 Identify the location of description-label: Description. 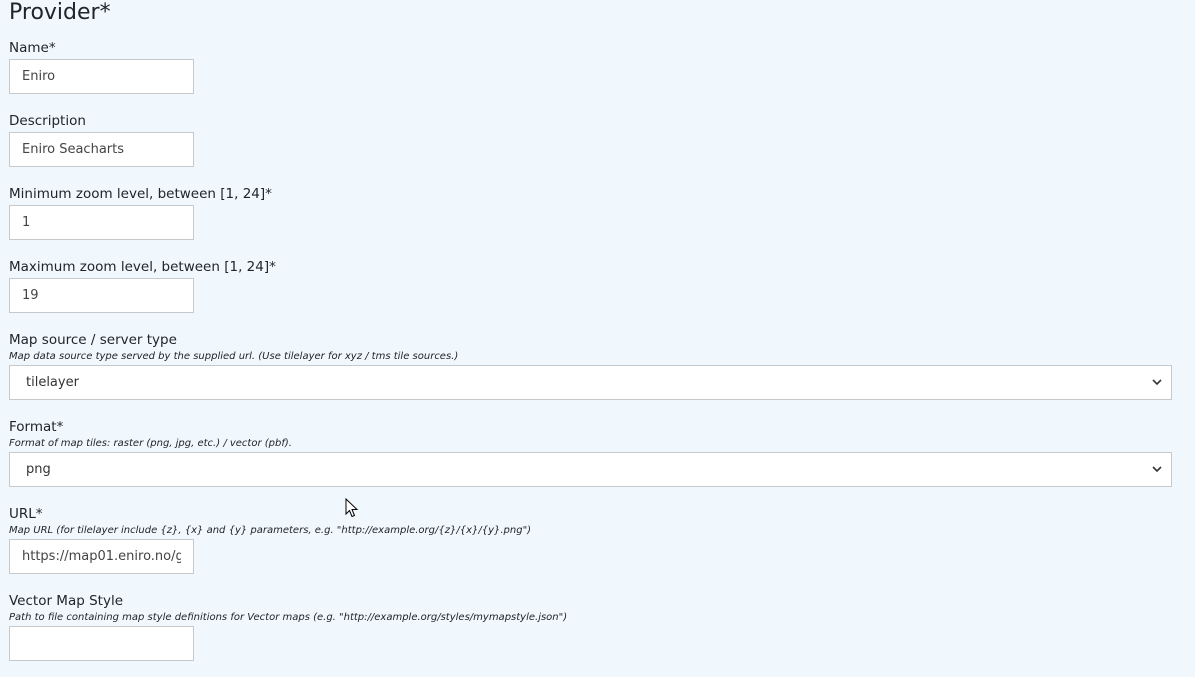
(47, 121).